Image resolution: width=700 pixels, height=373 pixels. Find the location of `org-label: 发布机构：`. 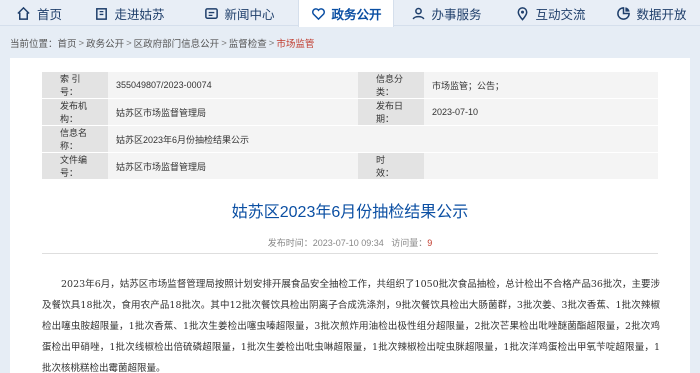

org-label: 发布机构： is located at coordinates (75, 112).